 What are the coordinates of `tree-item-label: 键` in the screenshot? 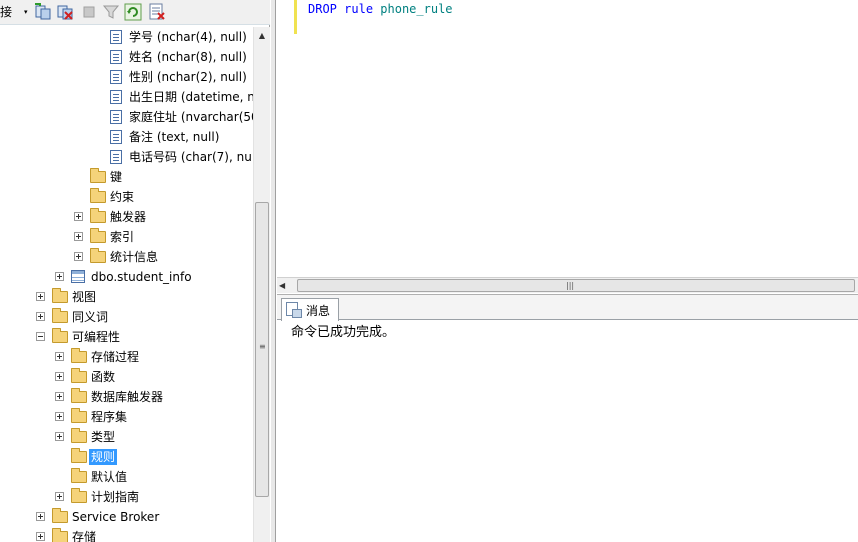 It's located at (116, 177).